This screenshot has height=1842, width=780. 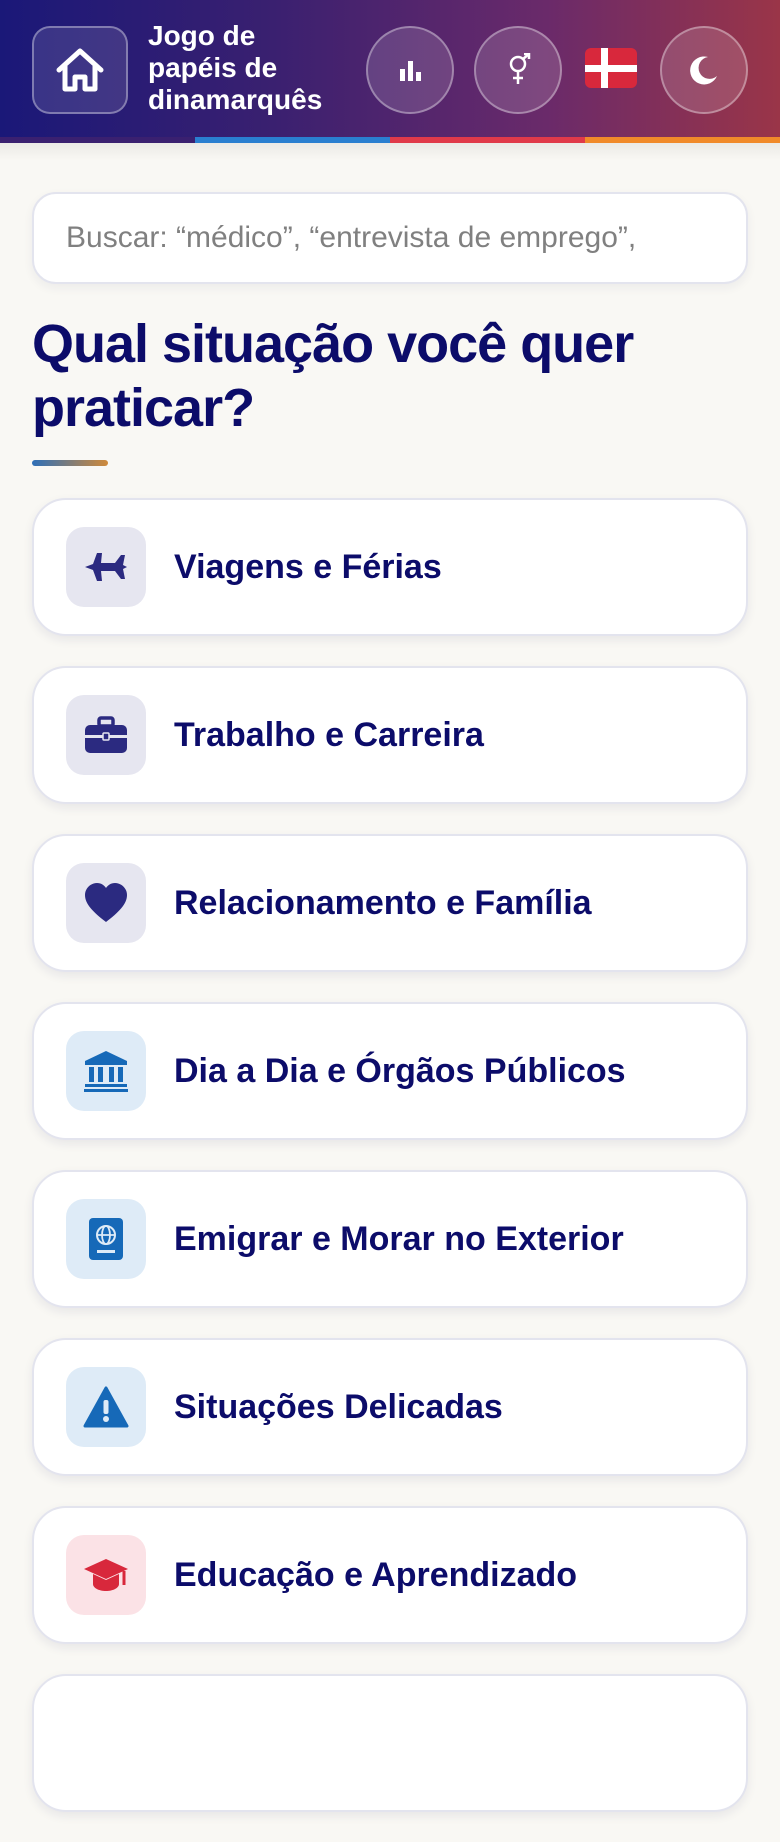 What do you see at coordinates (333, 376) in the screenshot?
I see `page-title: Qual situação você quer praticar?` at bounding box center [333, 376].